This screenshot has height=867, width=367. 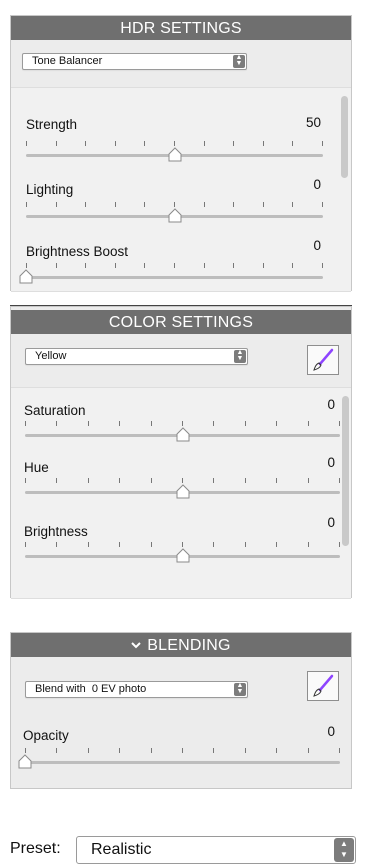 I want to click on color-settings-header: COLOR SETTINGS, so click(x=181, y=322).